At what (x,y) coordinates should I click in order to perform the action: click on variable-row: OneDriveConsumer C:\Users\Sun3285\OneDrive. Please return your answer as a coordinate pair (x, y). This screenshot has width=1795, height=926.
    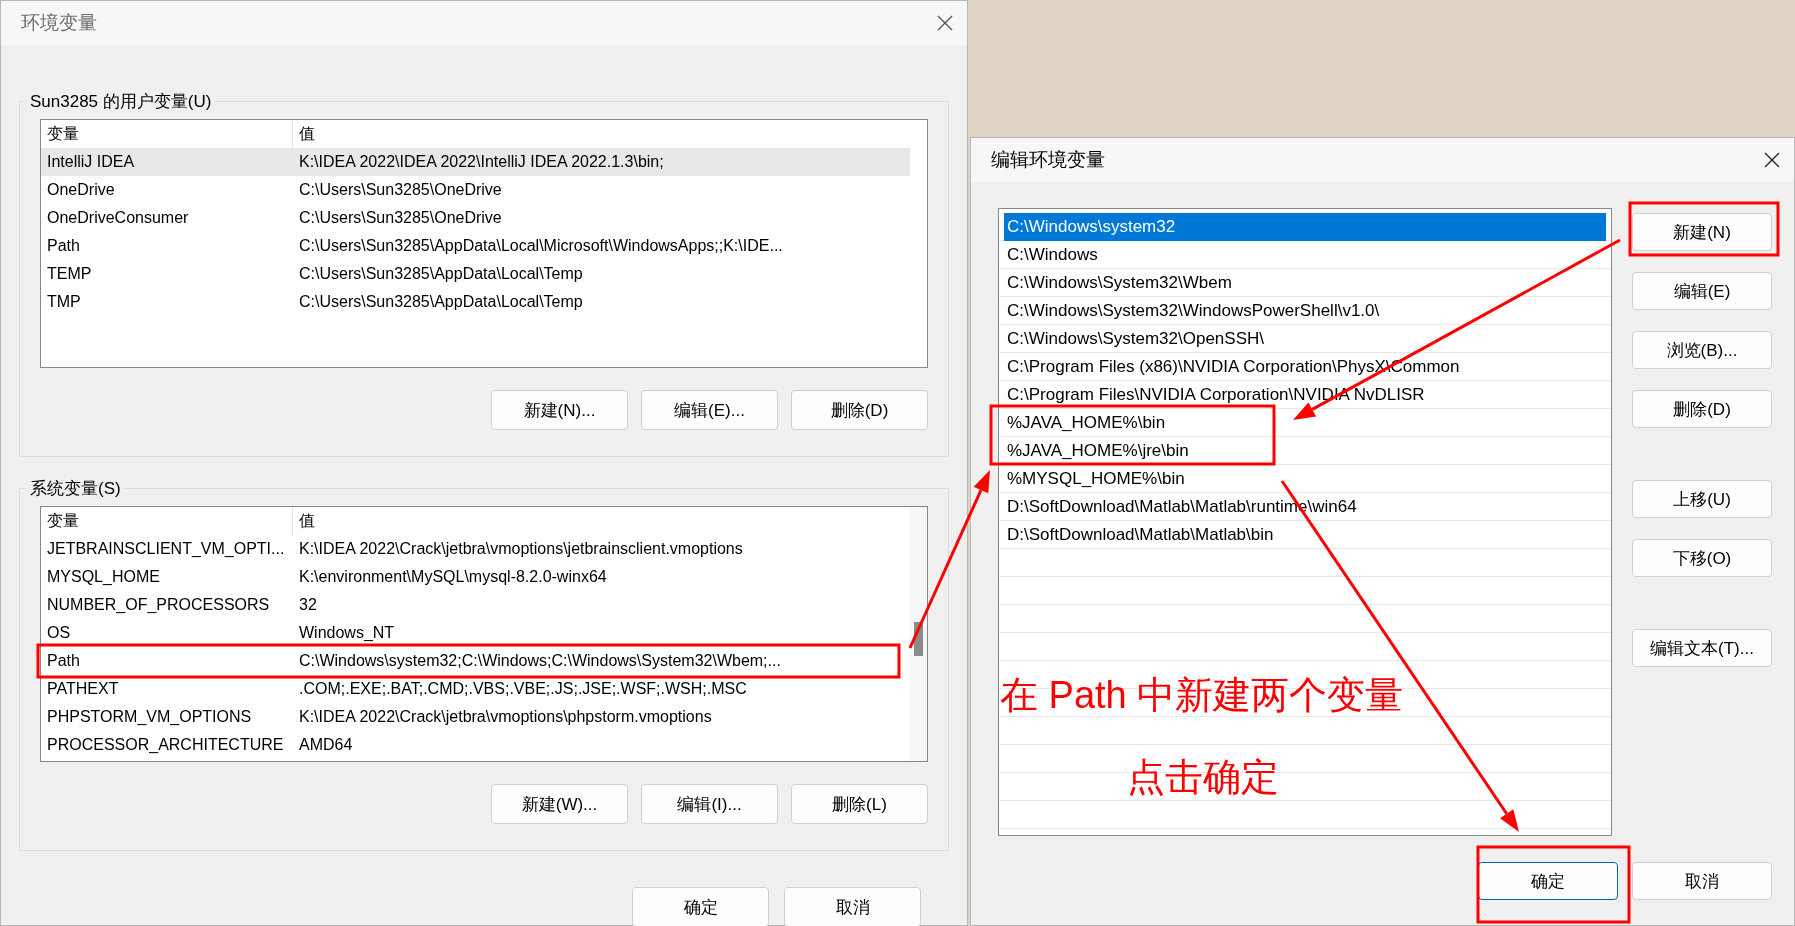
    Looking at the image, I should click on (475, 218).